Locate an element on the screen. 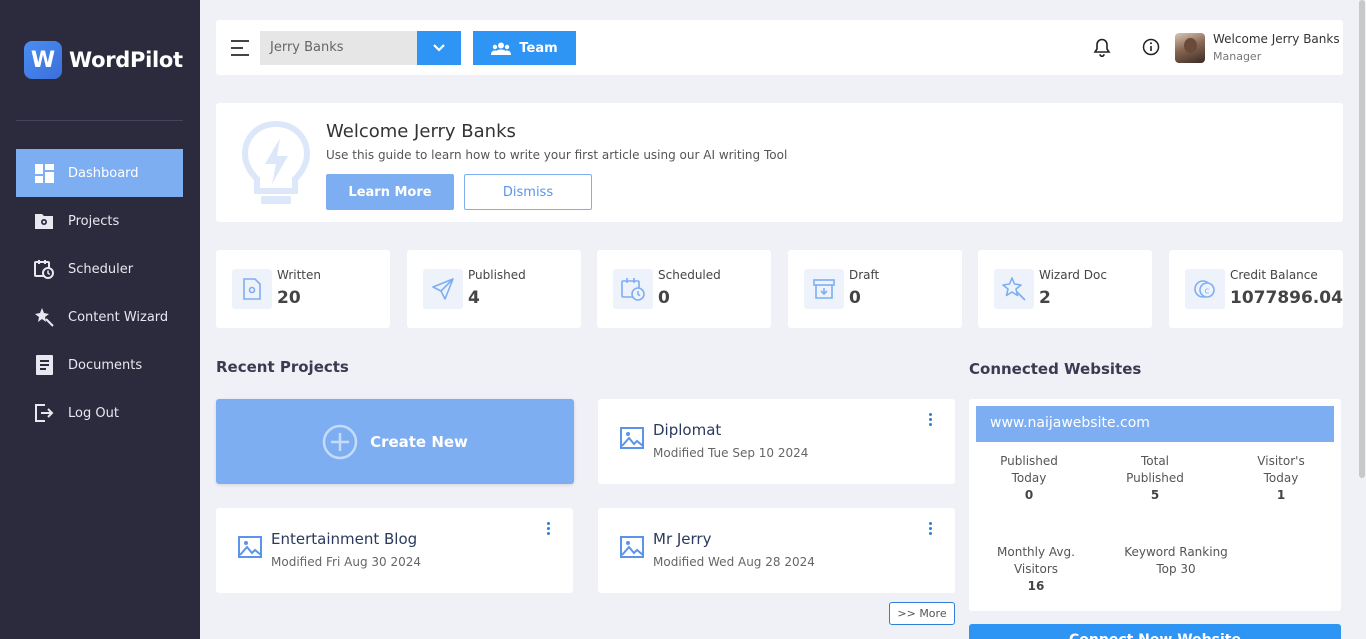 This screenshot has width=1366, height=639. sidebar-item-label: Content Wizard is located at coordinates (118, 317).